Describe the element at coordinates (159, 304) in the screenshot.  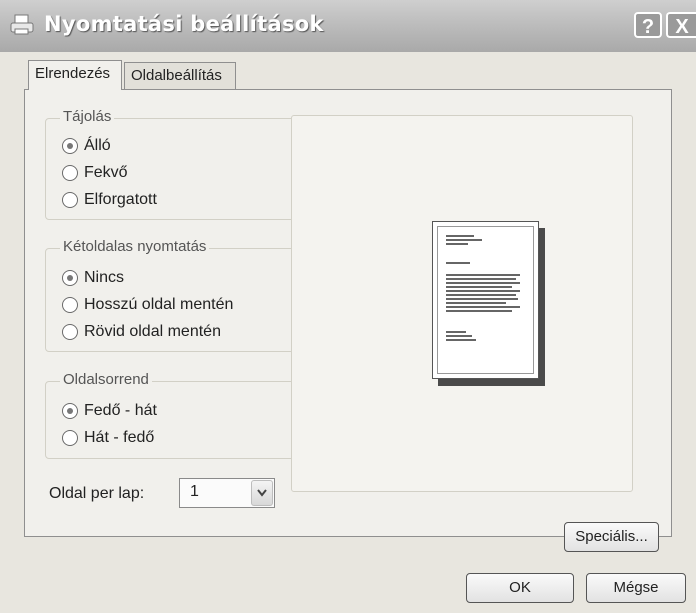
I see `radio-label: Hosszú oldal mentén` at that location.